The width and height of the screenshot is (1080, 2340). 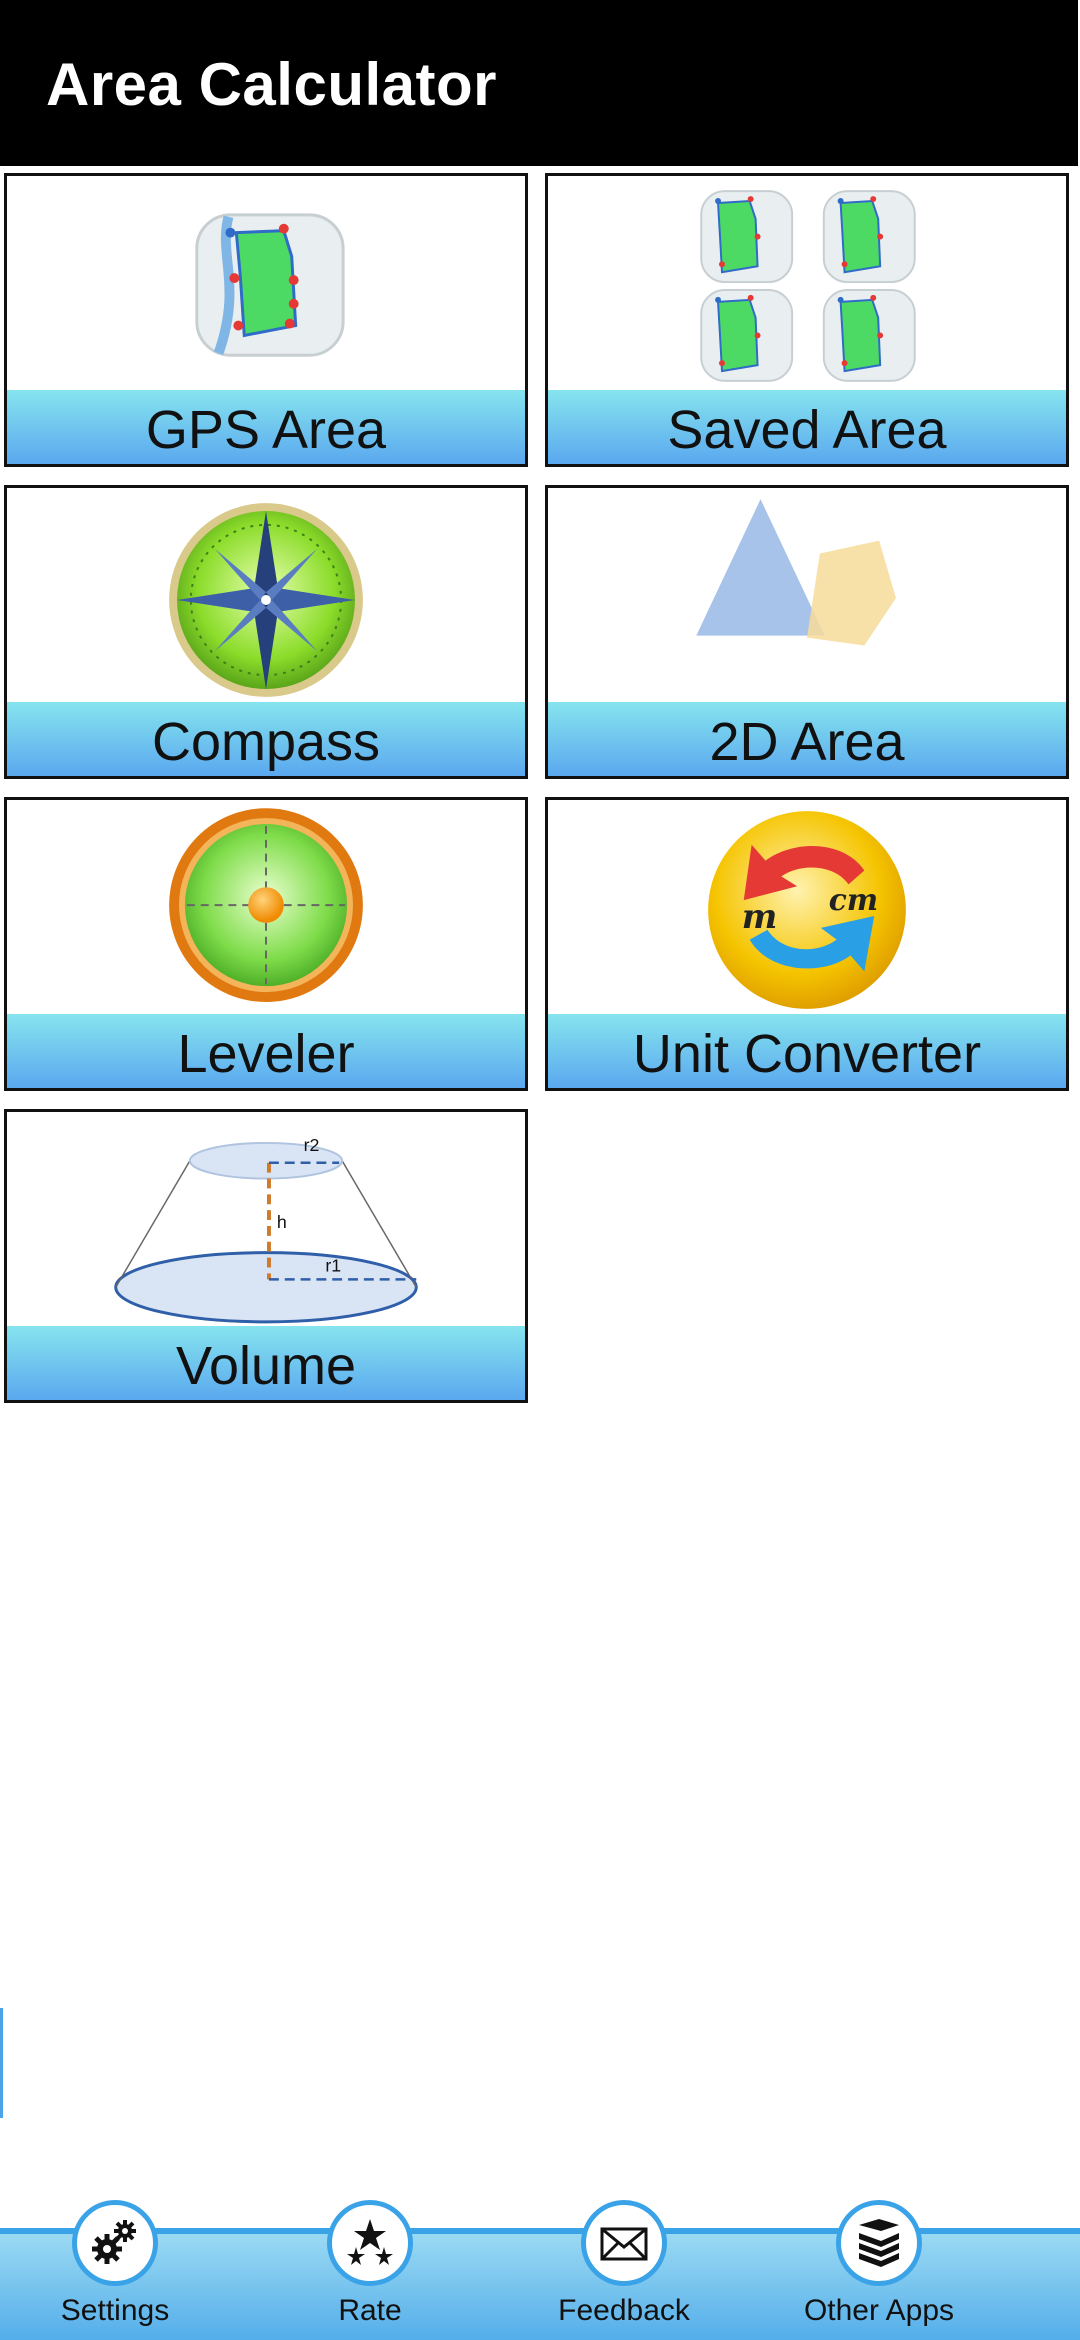 I want to click on nav-label: Feedback, so click(x=624, y=2310).